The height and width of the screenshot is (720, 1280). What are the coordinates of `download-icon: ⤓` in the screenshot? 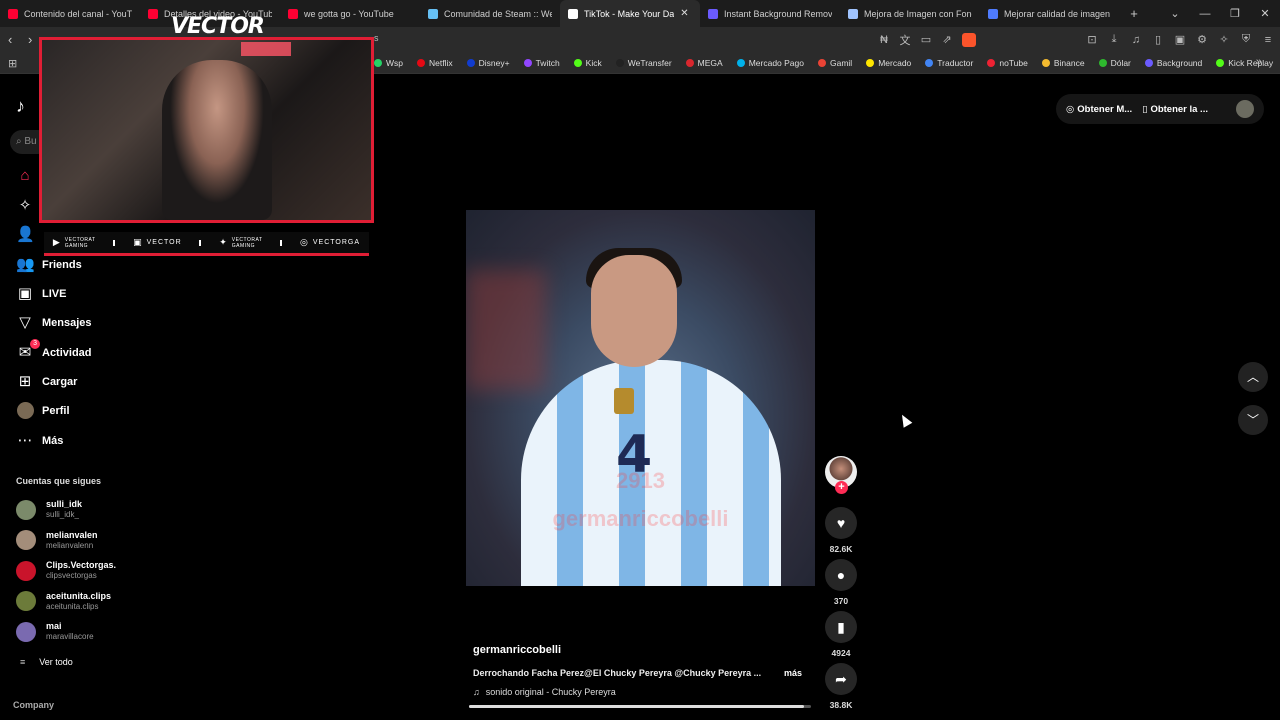 It's located at (1114, 39).